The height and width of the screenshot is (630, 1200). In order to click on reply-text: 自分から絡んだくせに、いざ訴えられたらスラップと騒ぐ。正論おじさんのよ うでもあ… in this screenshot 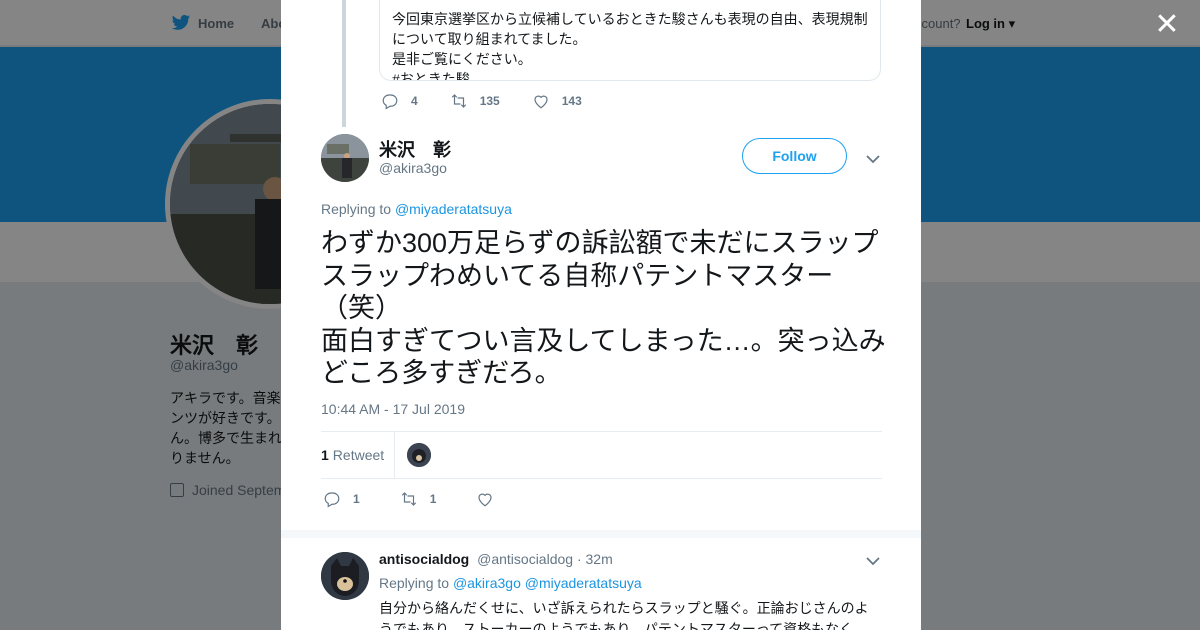, I will do `click(624, 615)`.